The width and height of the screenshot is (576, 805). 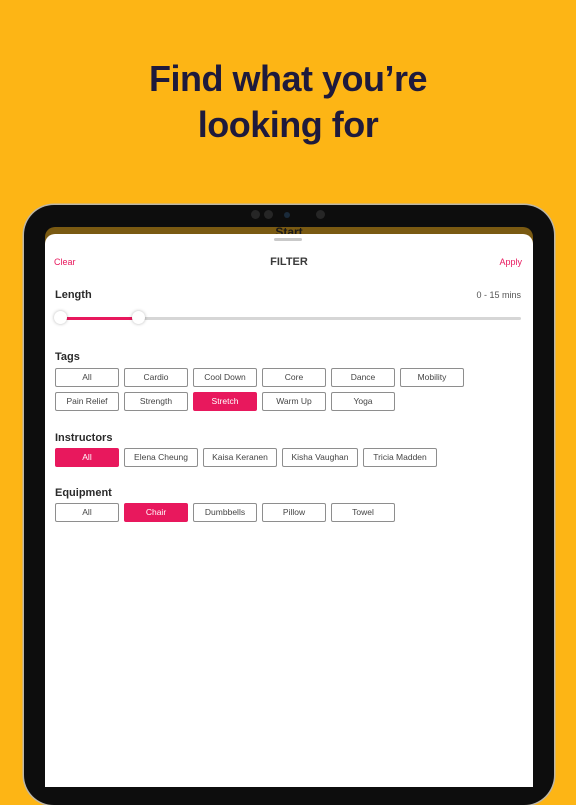 What do you see at coordinates (87, 512) in the screenshot?
I see `equipment-chip-all: All` at bounding box center [87, 512].